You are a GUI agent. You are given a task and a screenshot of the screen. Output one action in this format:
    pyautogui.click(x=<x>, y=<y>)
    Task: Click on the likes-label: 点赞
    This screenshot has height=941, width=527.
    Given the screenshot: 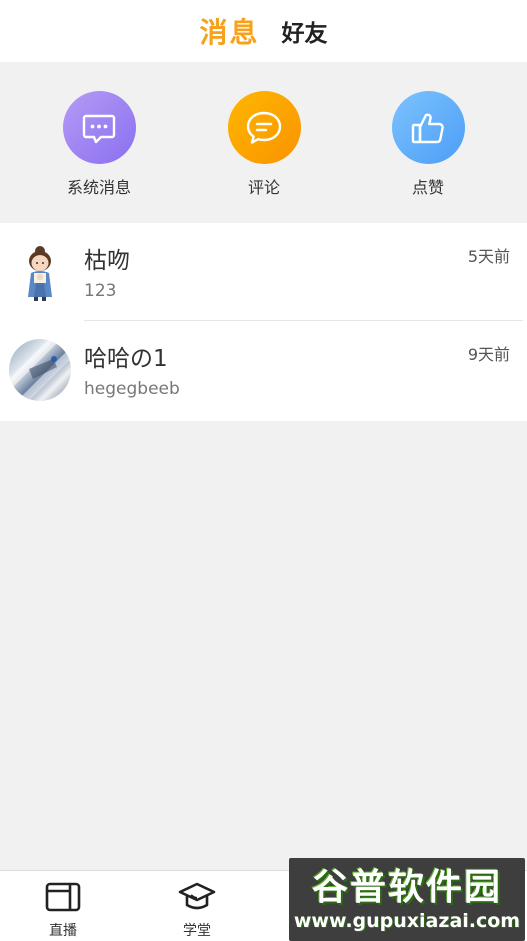 What is the action you would take?
    pyautogui.click(x=427, y=187)
    